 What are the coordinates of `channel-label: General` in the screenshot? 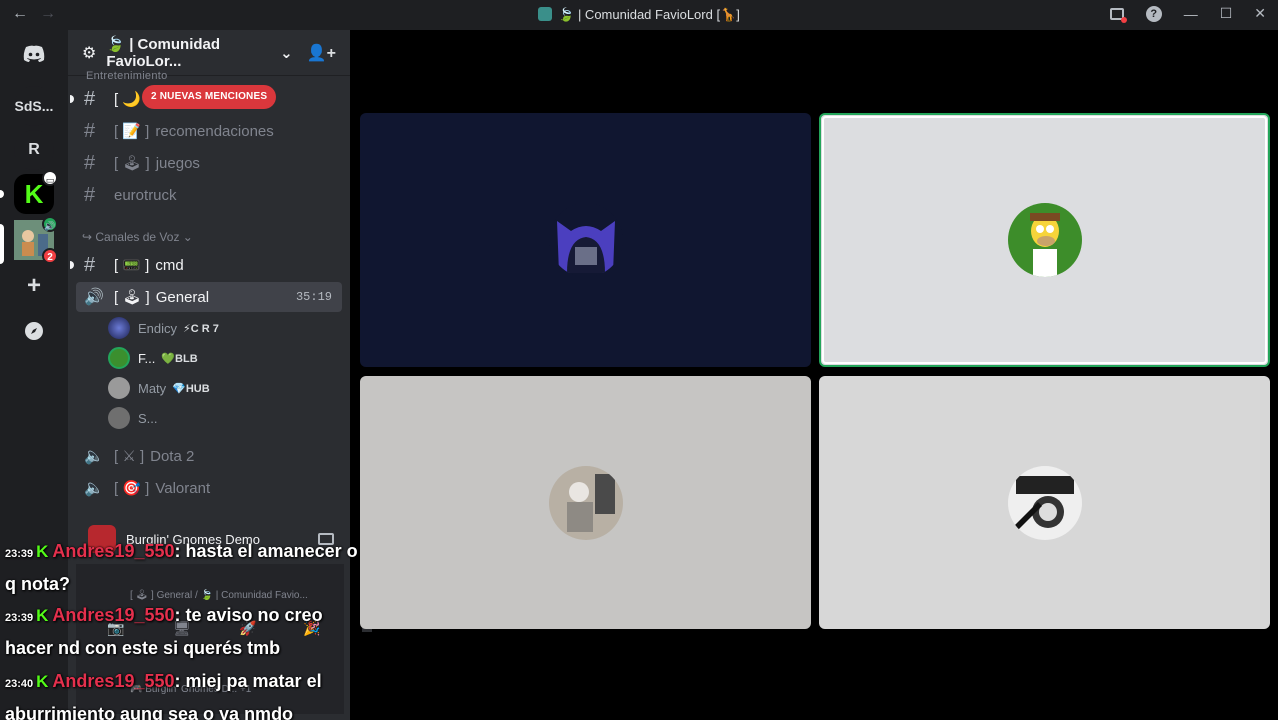 It's located at (182, 297).